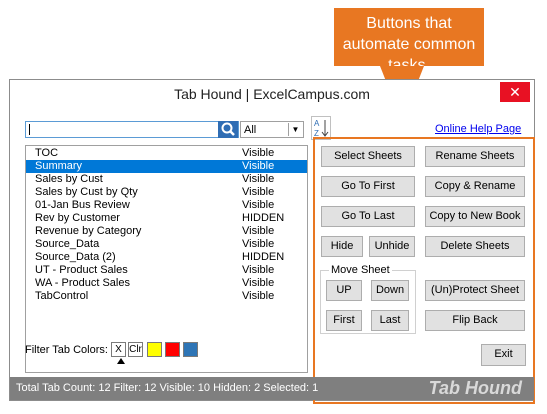 This screenshot has height=414, width=547. Describe the element at coordinates (344, 320) in the screenshot. I see `move-first-button: First` at that location.